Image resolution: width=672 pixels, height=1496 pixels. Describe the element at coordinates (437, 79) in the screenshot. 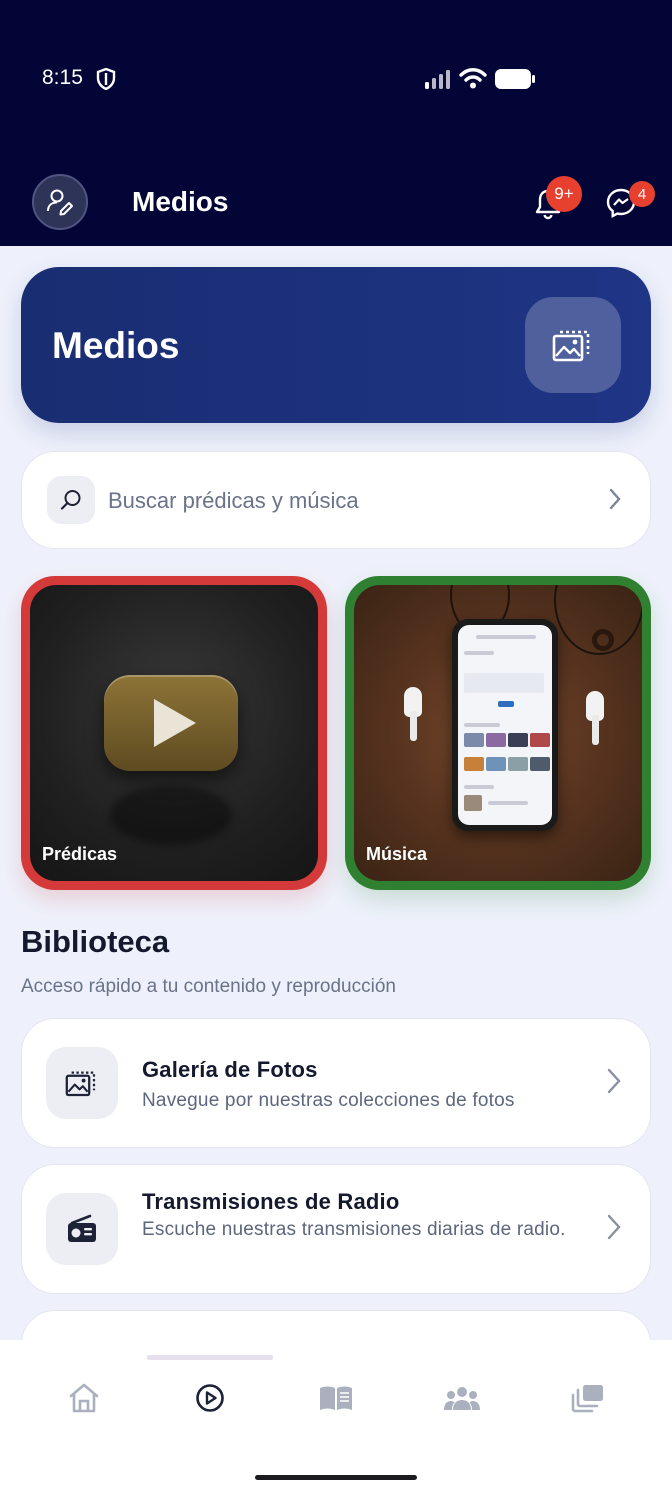

I see `signal-icon` at that location.